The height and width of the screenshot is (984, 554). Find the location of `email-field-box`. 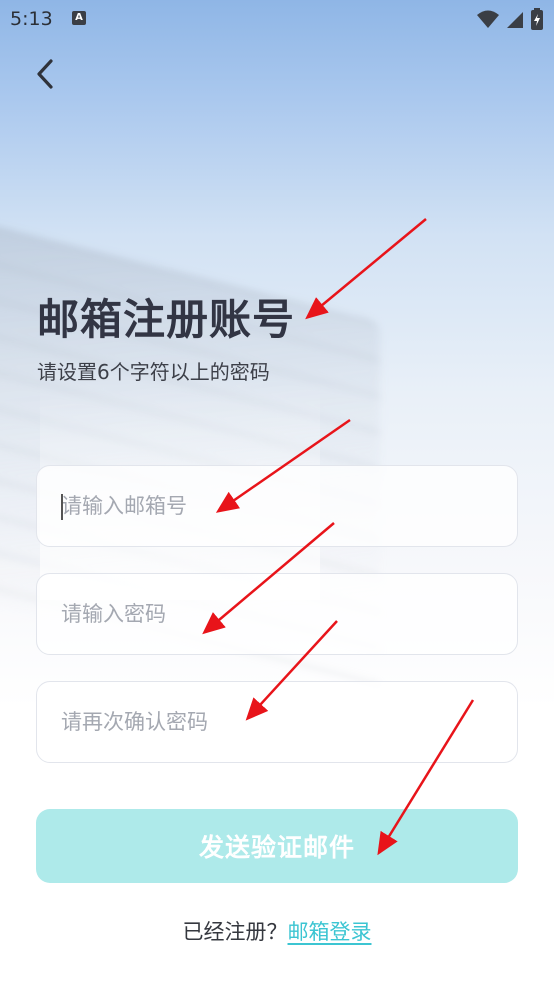

email-field-box is located at coordinates (277, 506).